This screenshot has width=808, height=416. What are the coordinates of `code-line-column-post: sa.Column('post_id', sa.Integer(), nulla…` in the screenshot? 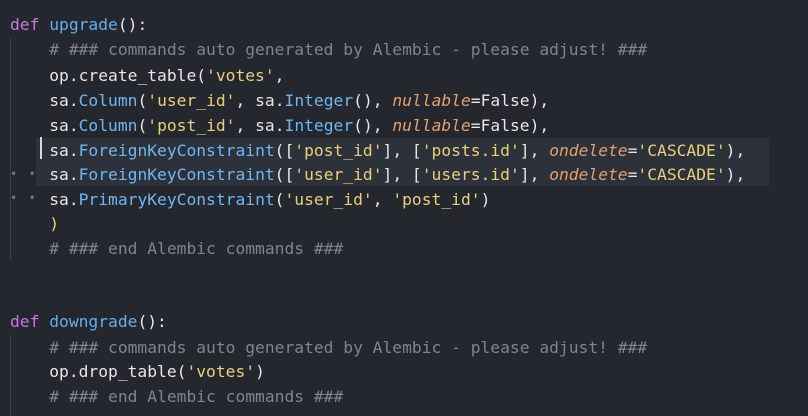 It's located at (279, 125).